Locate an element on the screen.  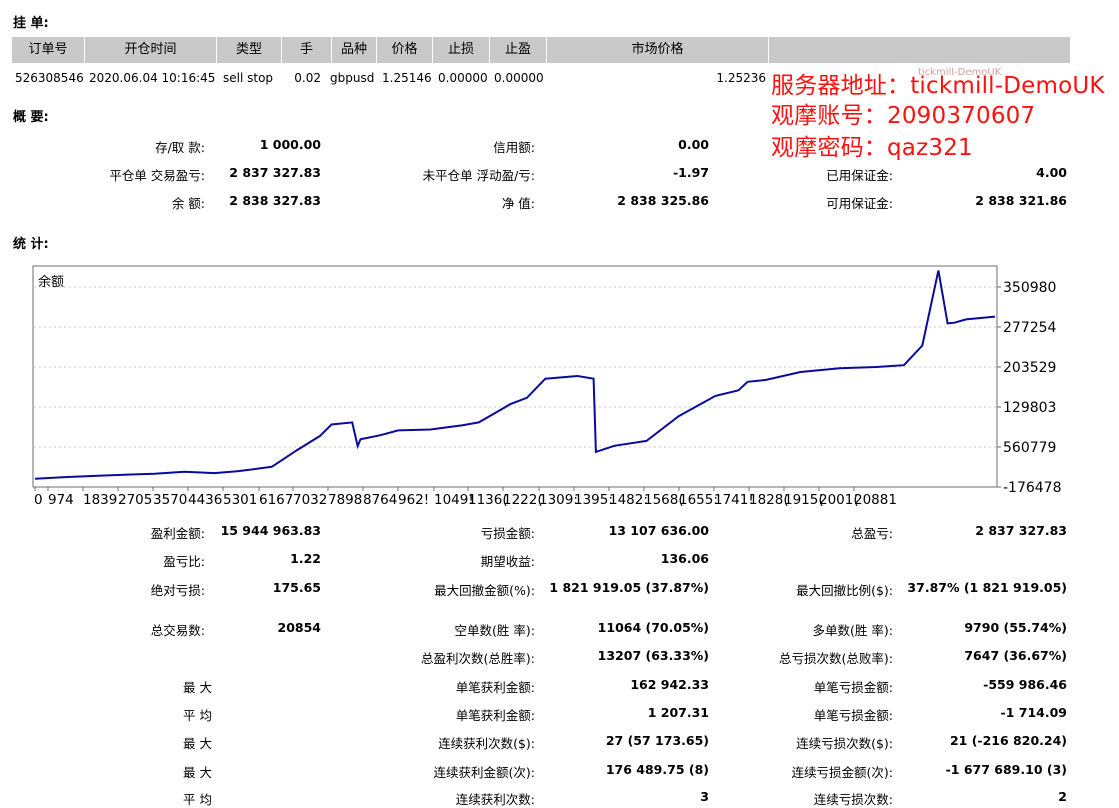
x-tick-label: 1655: is located at coordinates (698, 500).